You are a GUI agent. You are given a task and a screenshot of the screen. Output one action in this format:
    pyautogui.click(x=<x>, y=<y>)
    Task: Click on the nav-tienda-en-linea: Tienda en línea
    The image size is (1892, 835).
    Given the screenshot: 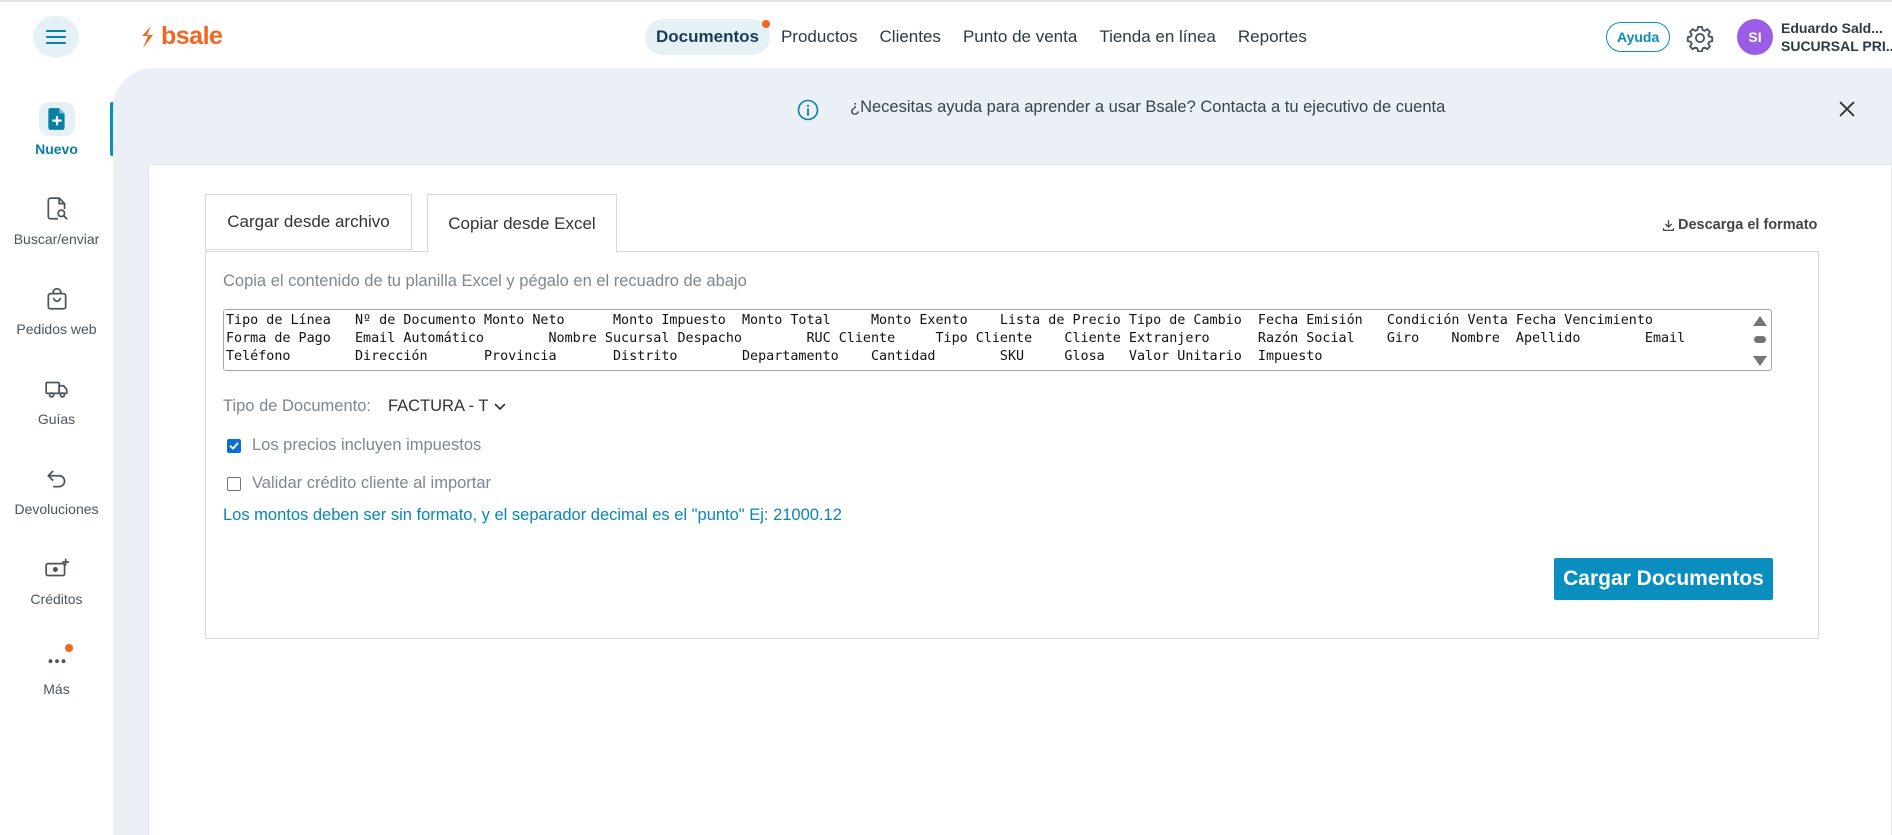 What is the action you would take?
    pyautogui.click(x=1157, y=37)
    